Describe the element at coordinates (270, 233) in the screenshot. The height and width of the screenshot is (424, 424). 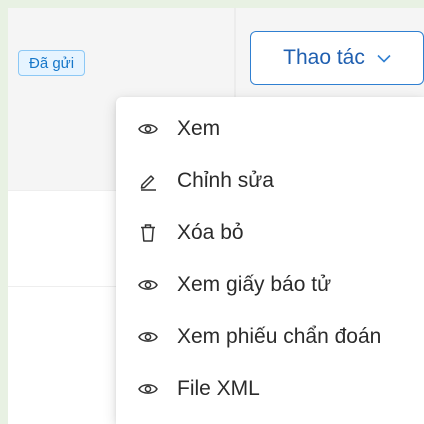
I see `menu-item-delete: Xóa bỏ` at that location.